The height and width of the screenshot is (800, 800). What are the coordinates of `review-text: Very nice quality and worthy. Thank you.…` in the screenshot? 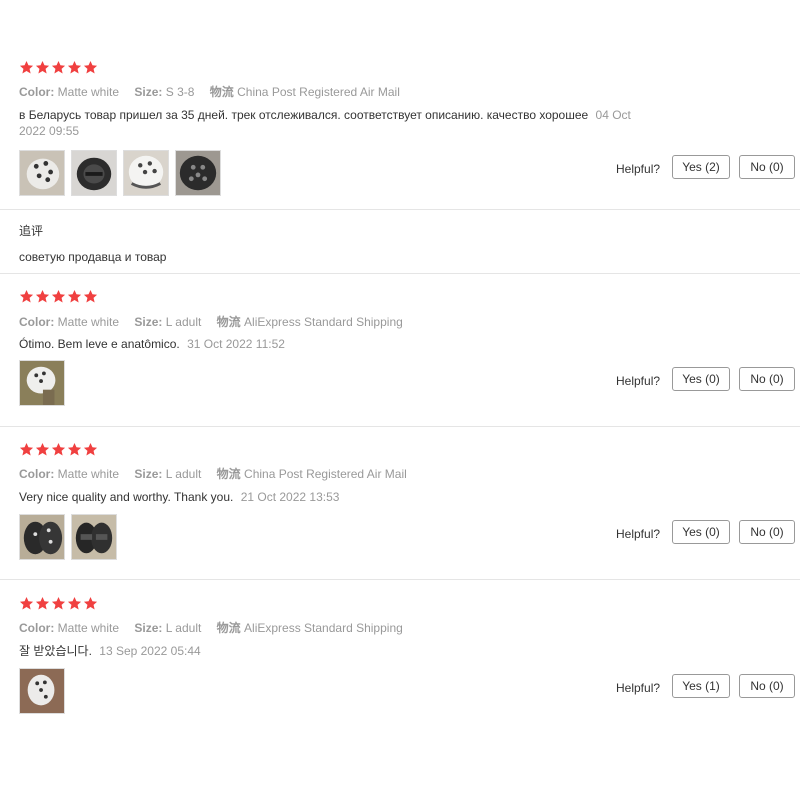 It's located at (179, 497).